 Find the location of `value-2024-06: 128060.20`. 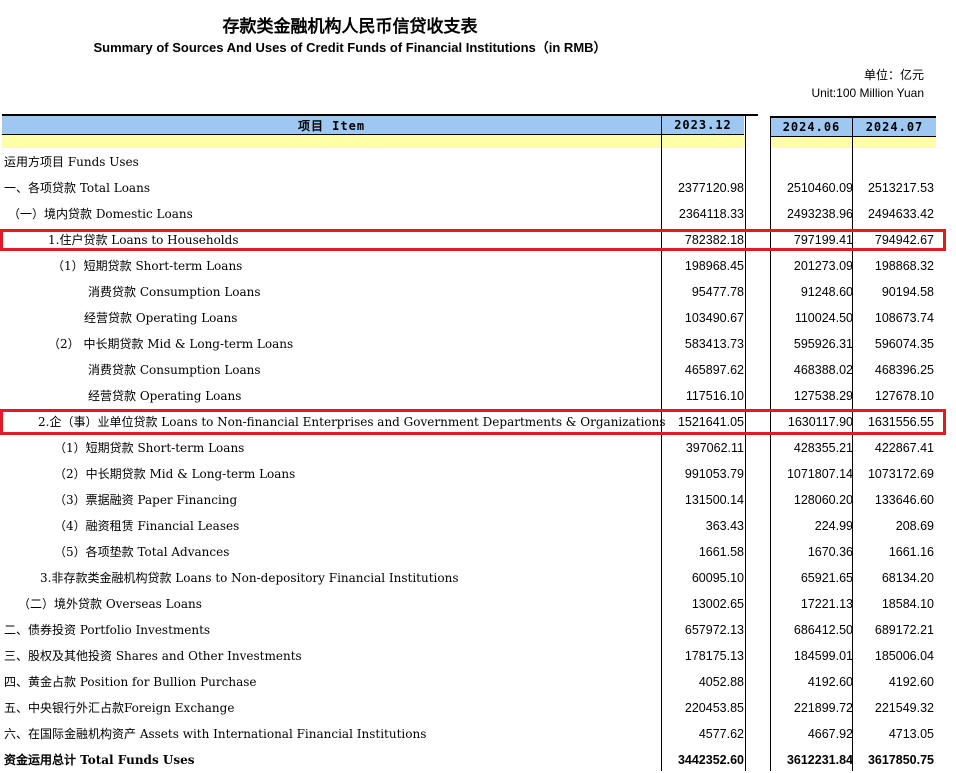

value-2024-06: 128060.20 is located at coordinates (823, 500).